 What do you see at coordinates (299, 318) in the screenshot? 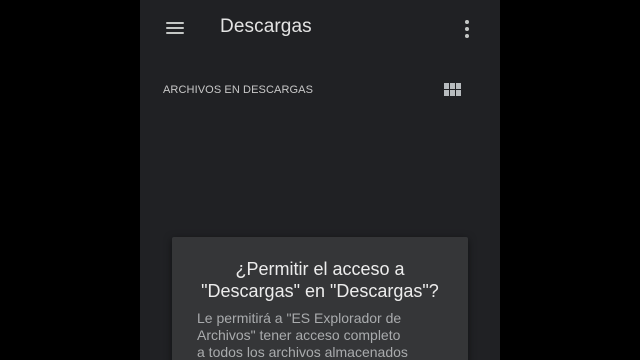
I see `dialog-message-line-1: Le permitirá a "ES Explorador de` at bounding box center [299, 318].